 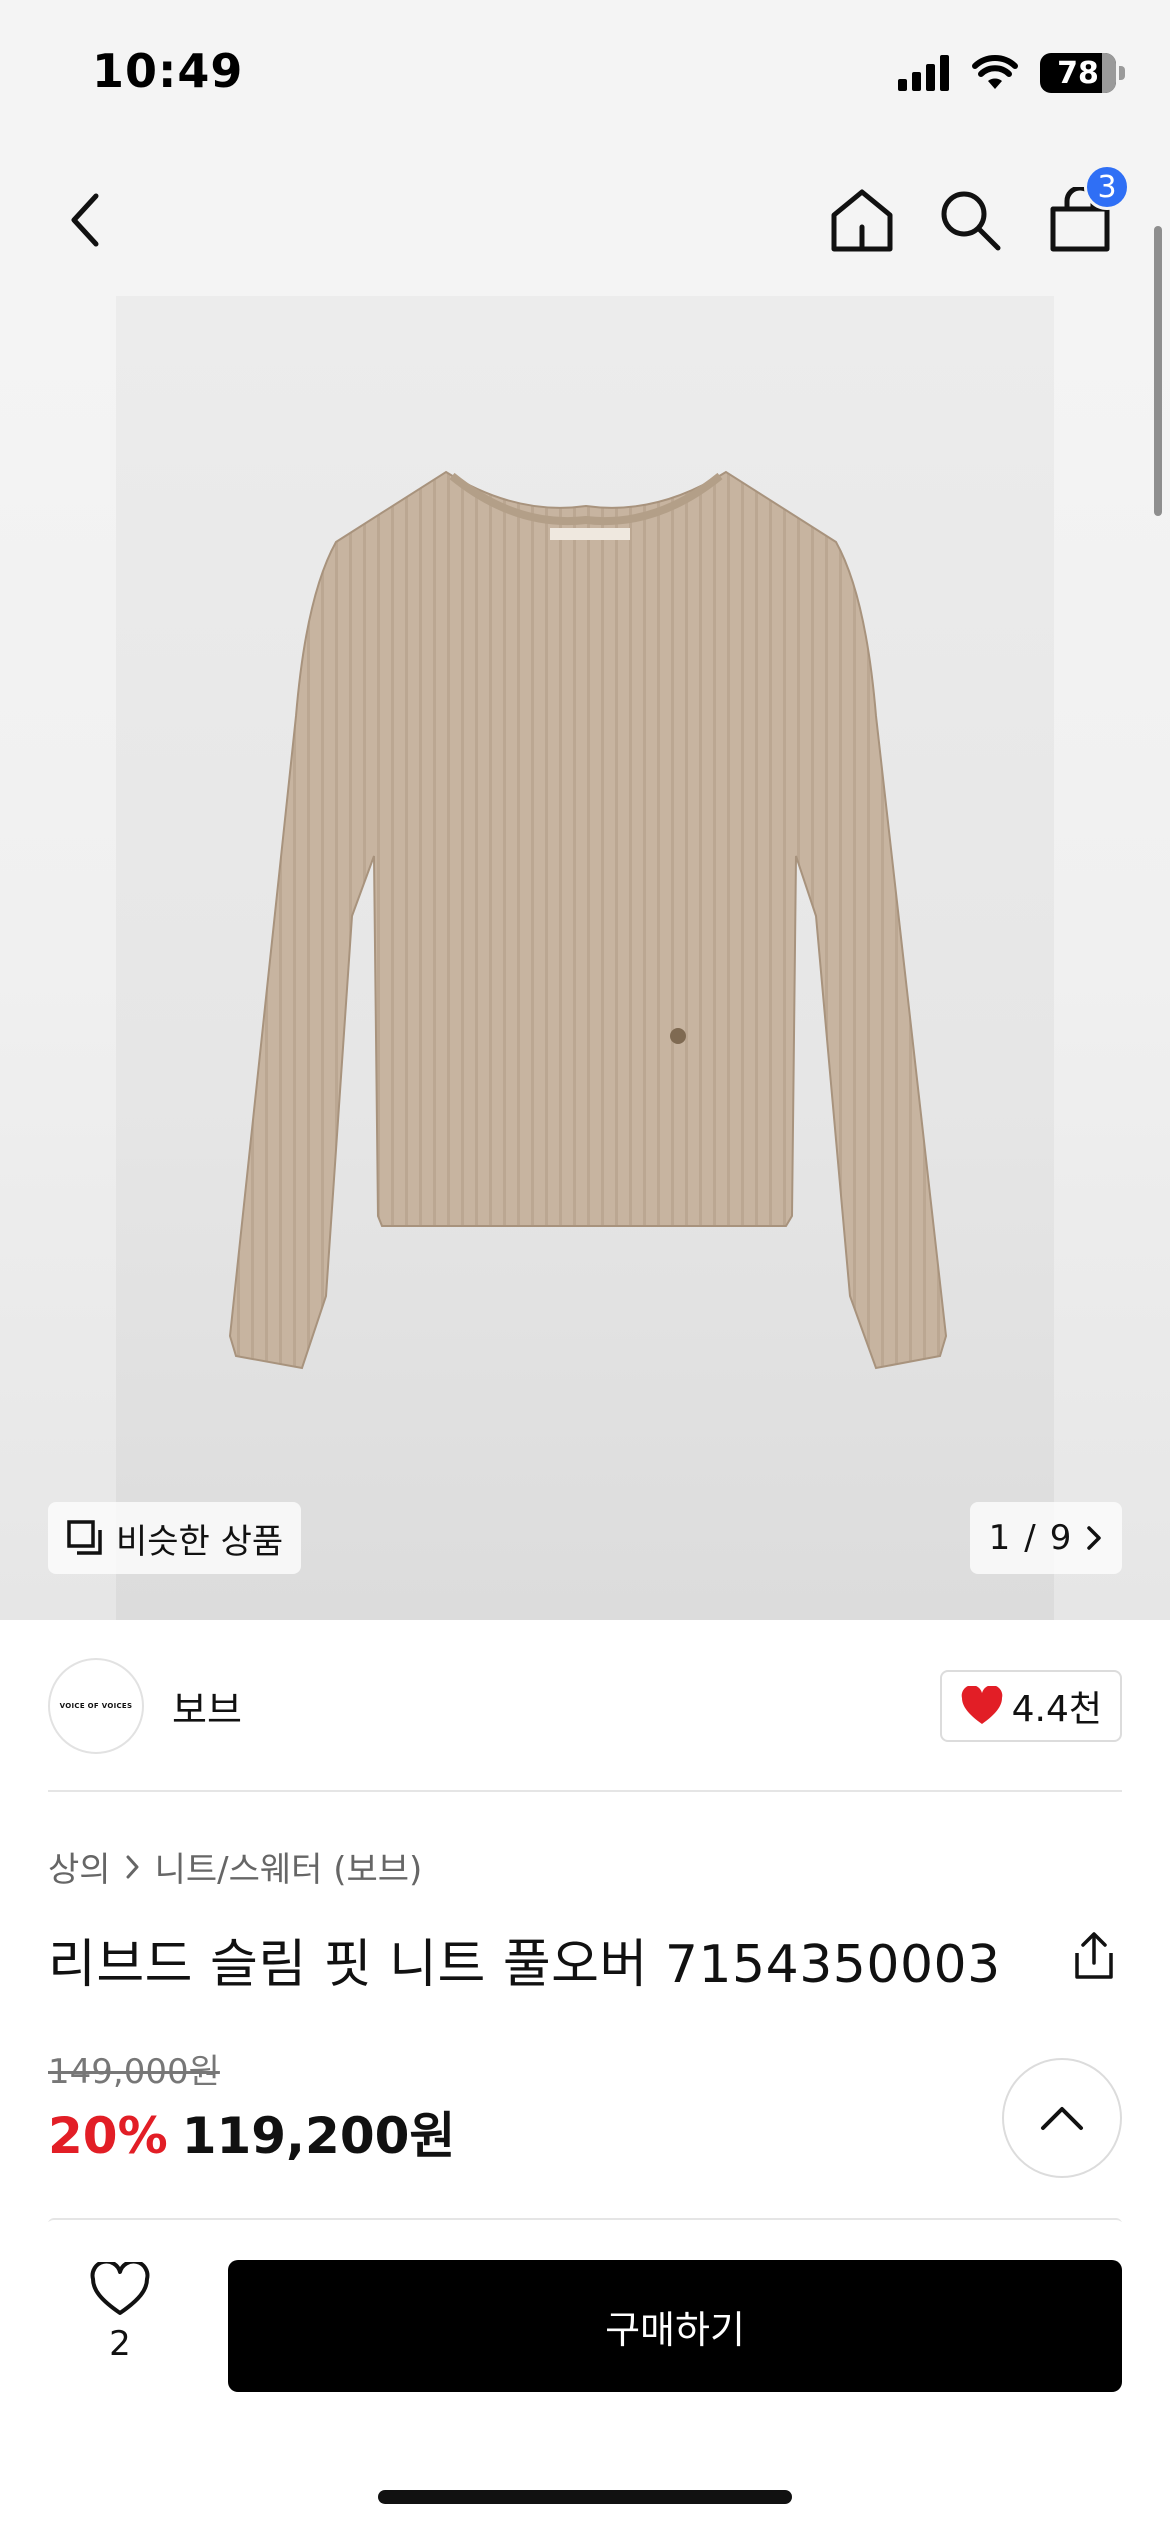 I want to click on discount-rate: 20%, so click(x=108, y=2136).